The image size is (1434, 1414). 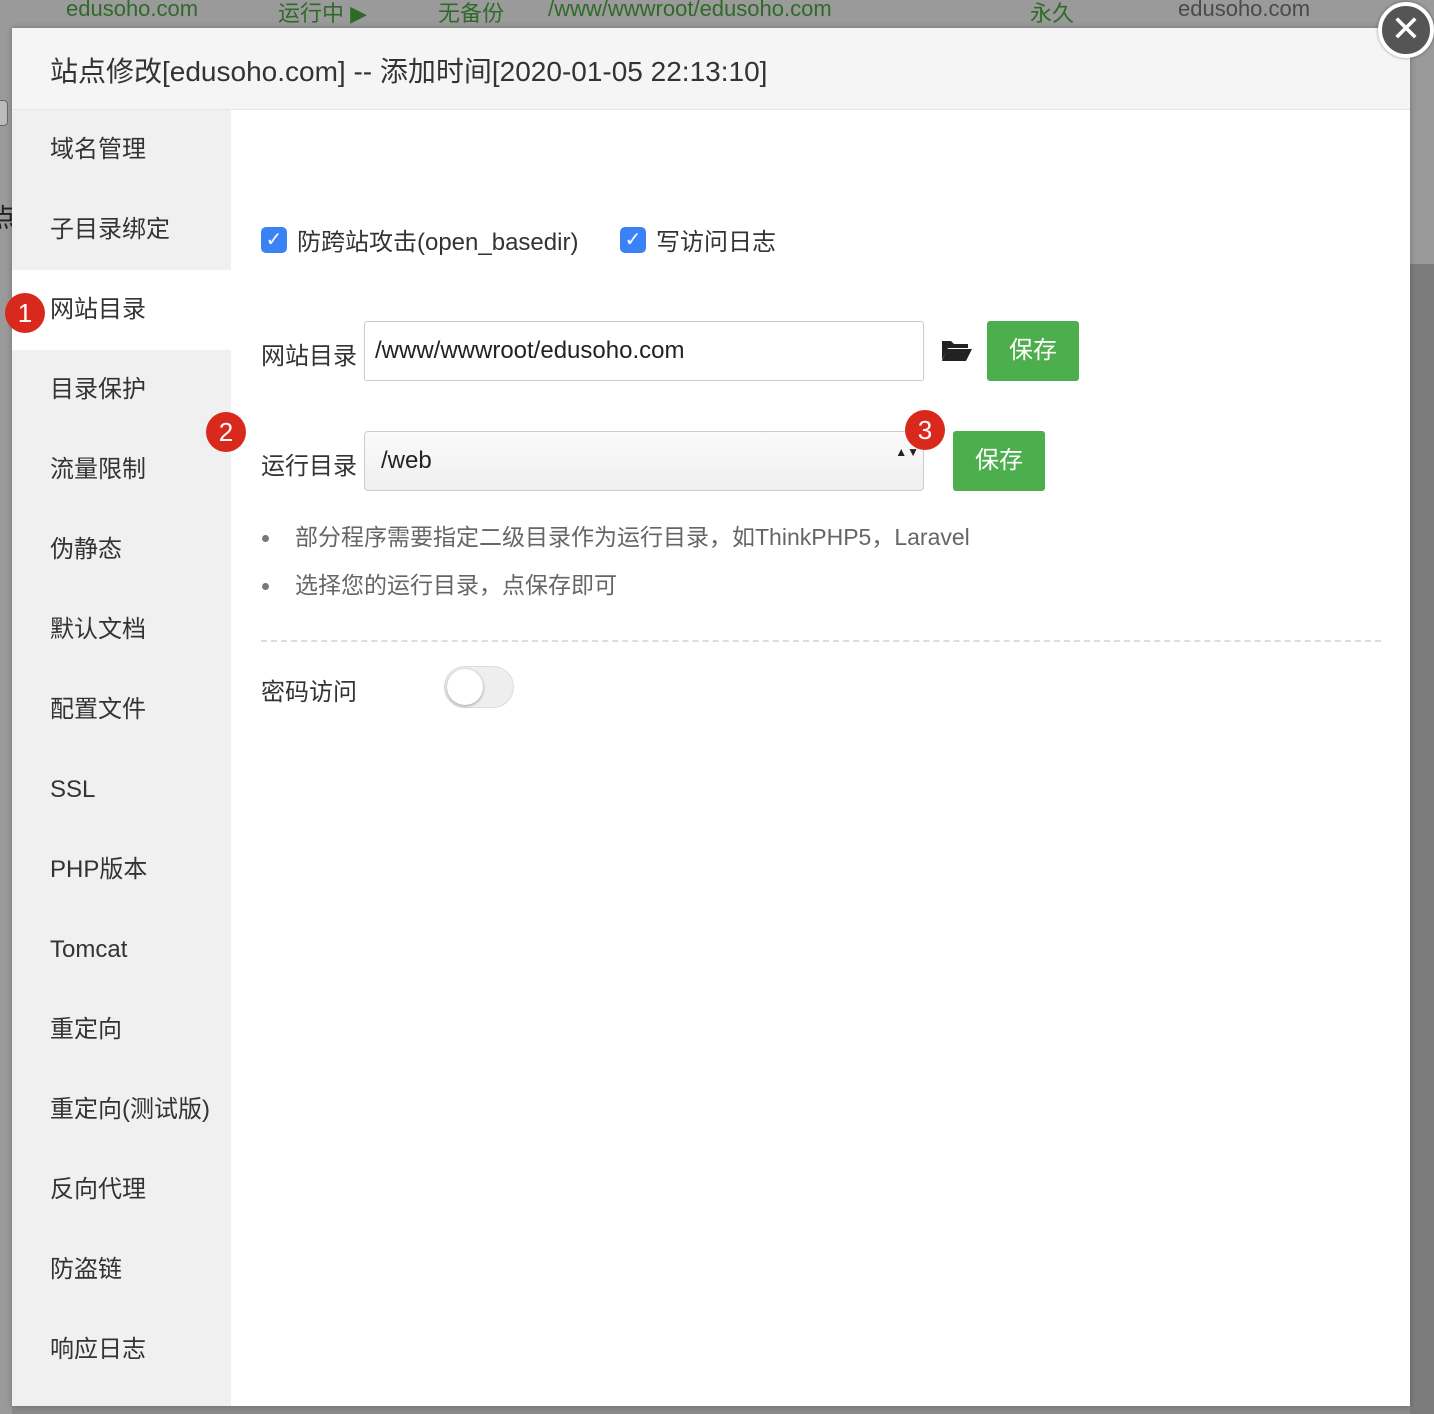 What do you see at coordinates (132, 10) in the screenshot?
I see `bg-domain: edusoho.com` at bounding box center [132, 10].